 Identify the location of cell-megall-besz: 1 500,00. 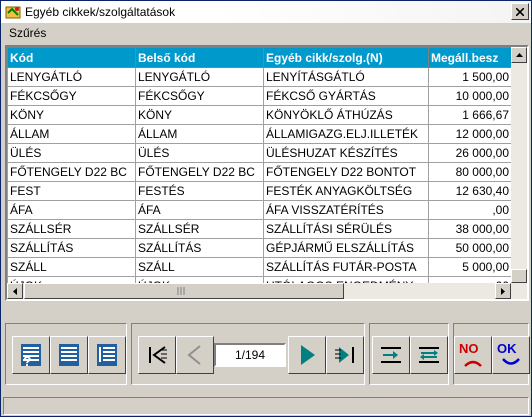
(470, 77).